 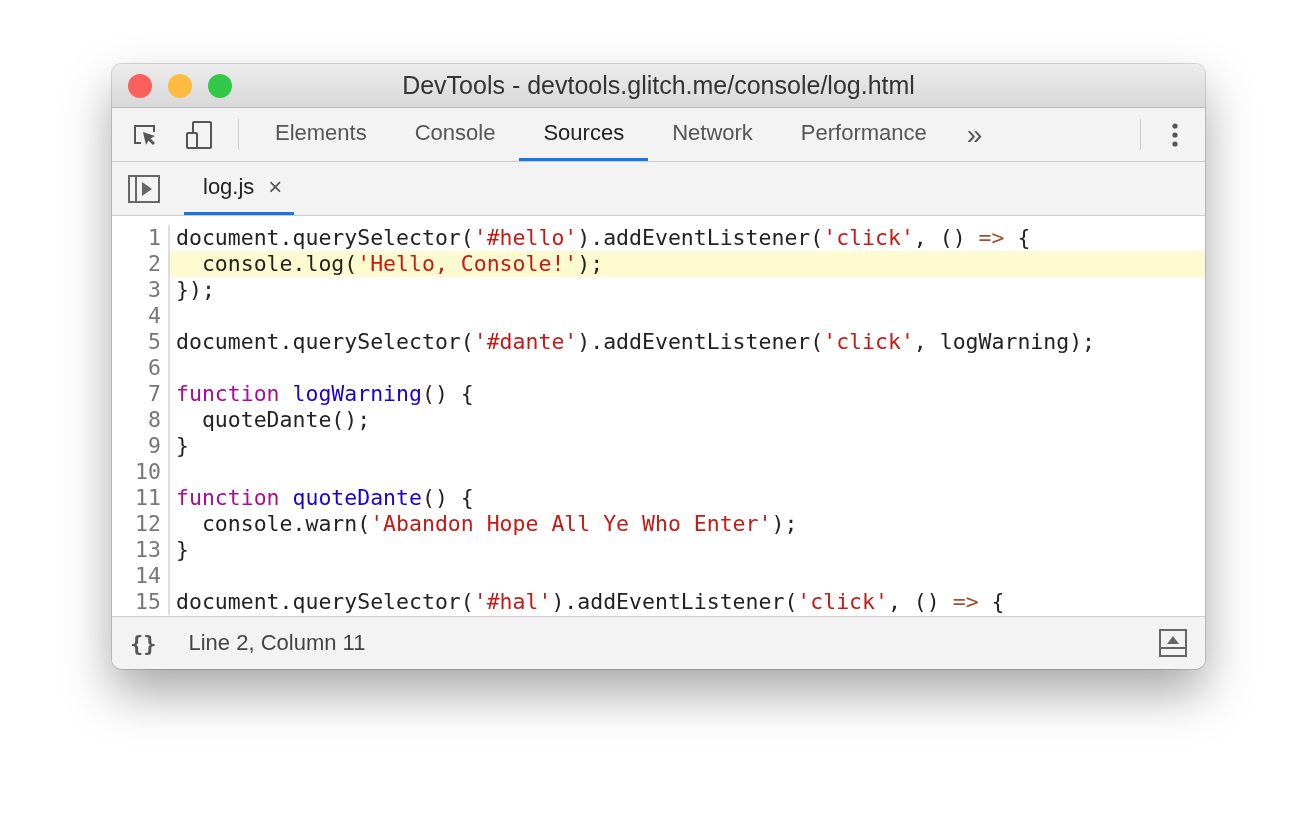 What do you see at coordinates (144, 188) in the screenshot?
I see `navigator-toggle-icon` at bounding box center [144, 188].